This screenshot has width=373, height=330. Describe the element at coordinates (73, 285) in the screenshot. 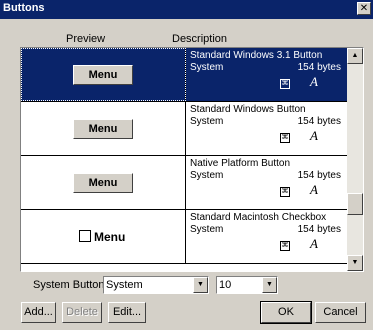

I see `system-buttons-label: System Buttons:` at that location.